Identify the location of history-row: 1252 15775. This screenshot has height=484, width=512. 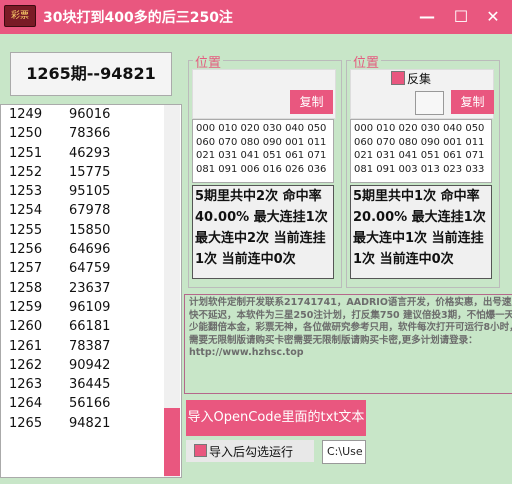
(91, 172).